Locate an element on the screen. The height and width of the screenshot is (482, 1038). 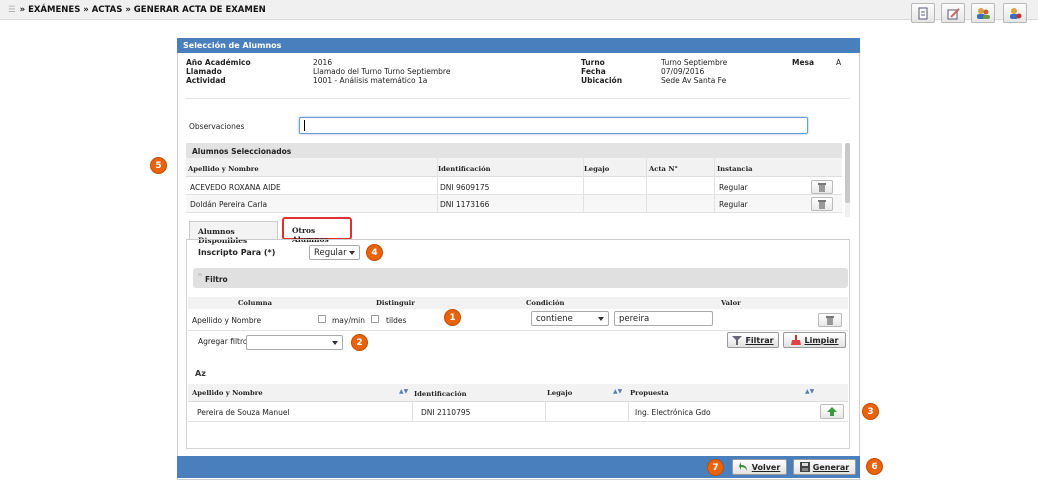
filtro-columna: Apellido y Nombre is located at coordinates (227, 320).